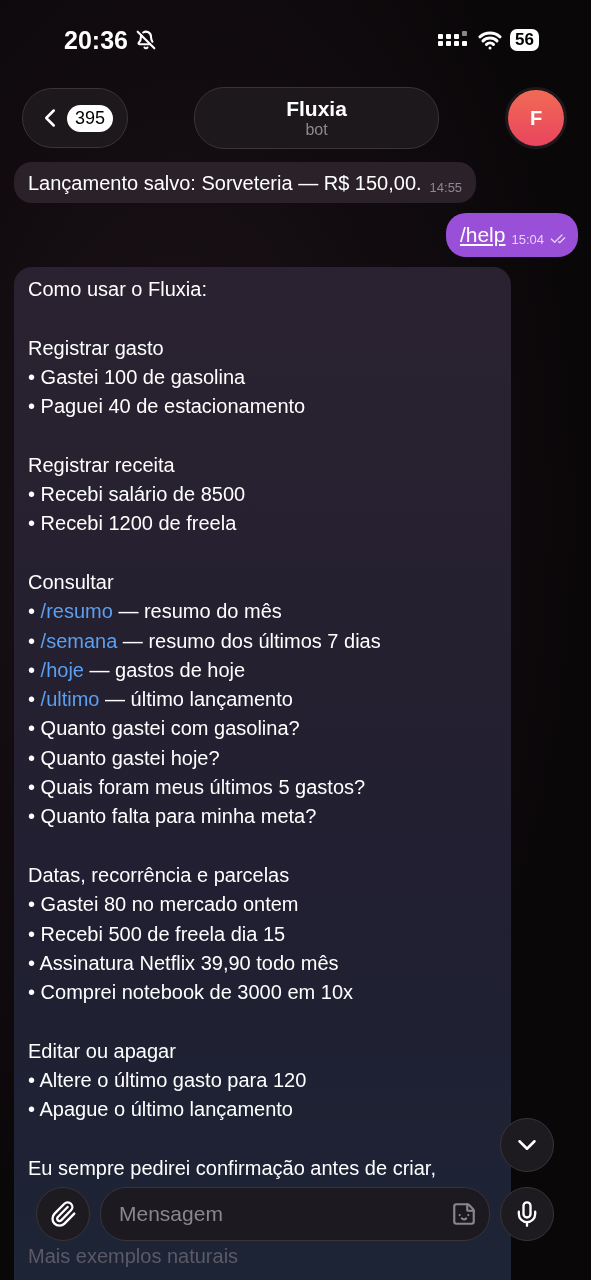  Describe the element at coordinates (163, 933) in the screenshot. I see `example-text: Recebi 500 de freela dia 15` at that location.